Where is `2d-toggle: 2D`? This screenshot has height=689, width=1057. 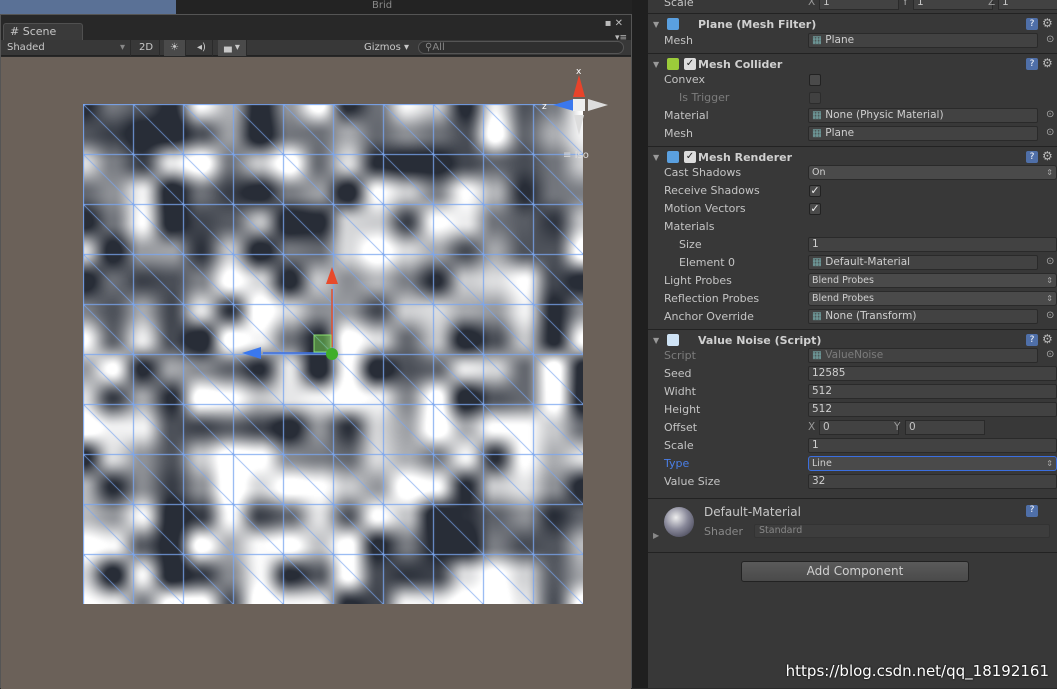
2d-toggle: 2D is located at coordinates (147, 48).